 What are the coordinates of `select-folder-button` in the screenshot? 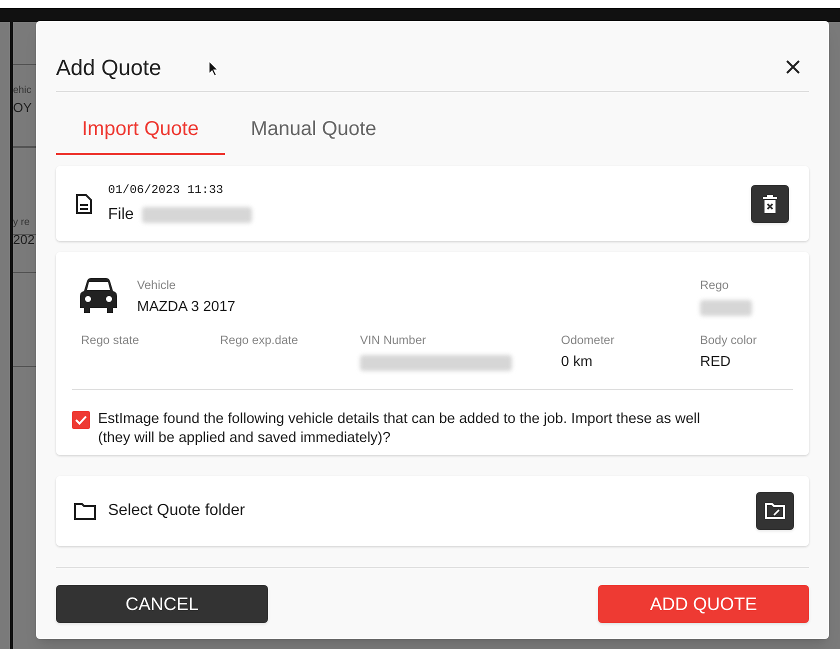 It's located at (775, 511).